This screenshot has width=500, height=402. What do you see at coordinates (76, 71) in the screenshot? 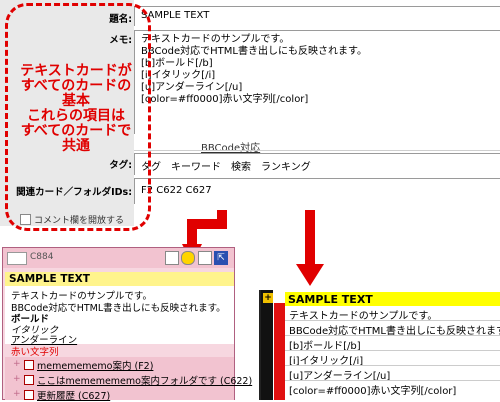
I see `callout-line: テキストカードが` at bounding box center [76, 71].